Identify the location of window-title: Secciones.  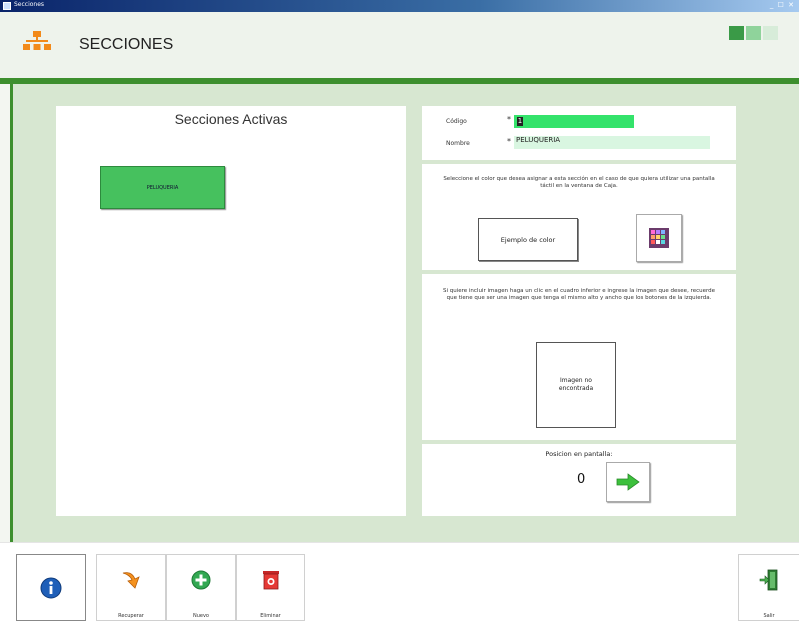
(29, 4).